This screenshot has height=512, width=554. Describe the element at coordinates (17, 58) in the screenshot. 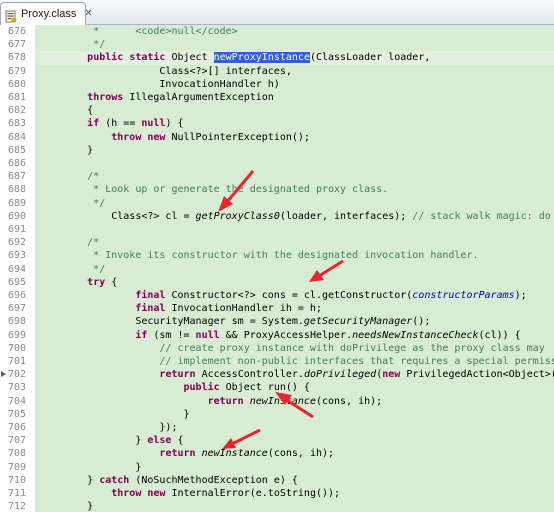

I see `line-number: 678` at that location.